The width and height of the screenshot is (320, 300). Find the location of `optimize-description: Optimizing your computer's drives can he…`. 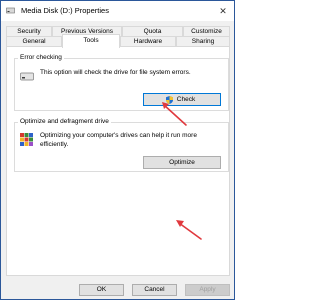

optimize-description: Optimizing your computer's drives can he… is located at coordinates (118, 140).